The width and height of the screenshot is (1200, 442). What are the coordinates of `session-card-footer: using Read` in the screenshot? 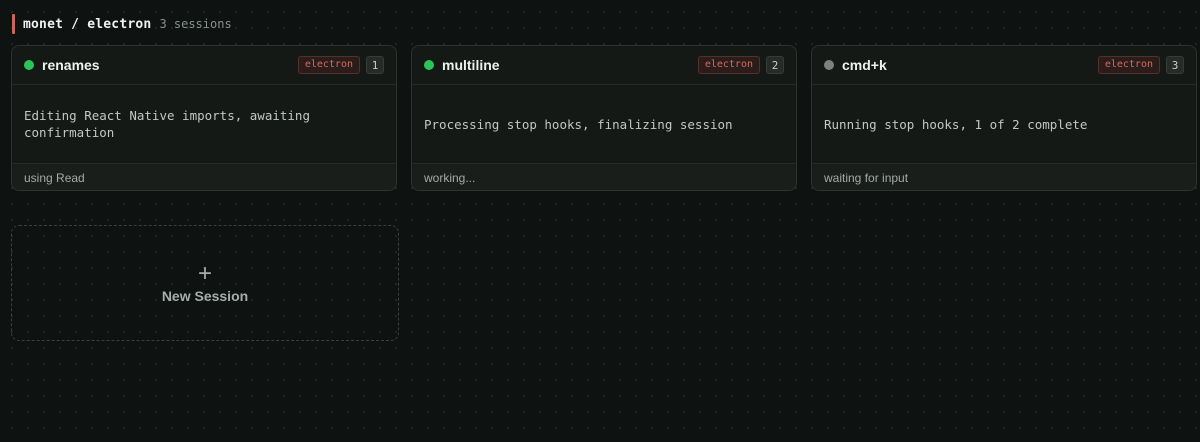 It's located at (204, 177).